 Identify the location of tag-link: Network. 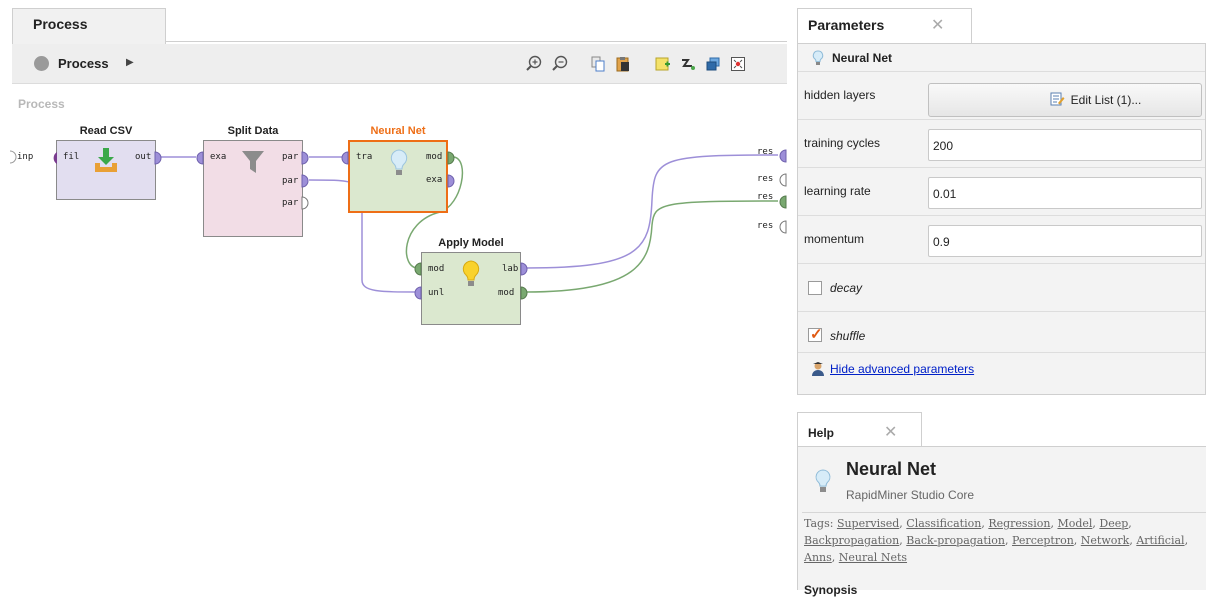
(1105, 540).